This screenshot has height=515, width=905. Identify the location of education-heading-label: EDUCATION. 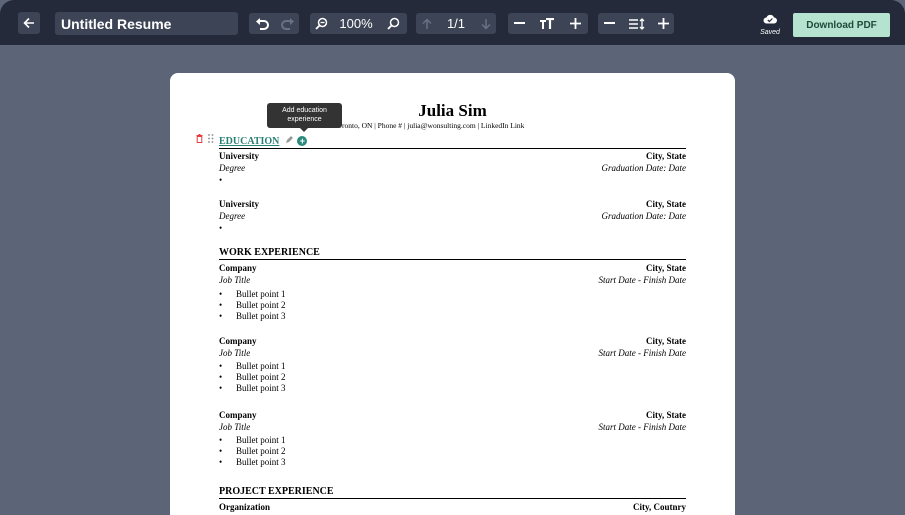
(249, 142).